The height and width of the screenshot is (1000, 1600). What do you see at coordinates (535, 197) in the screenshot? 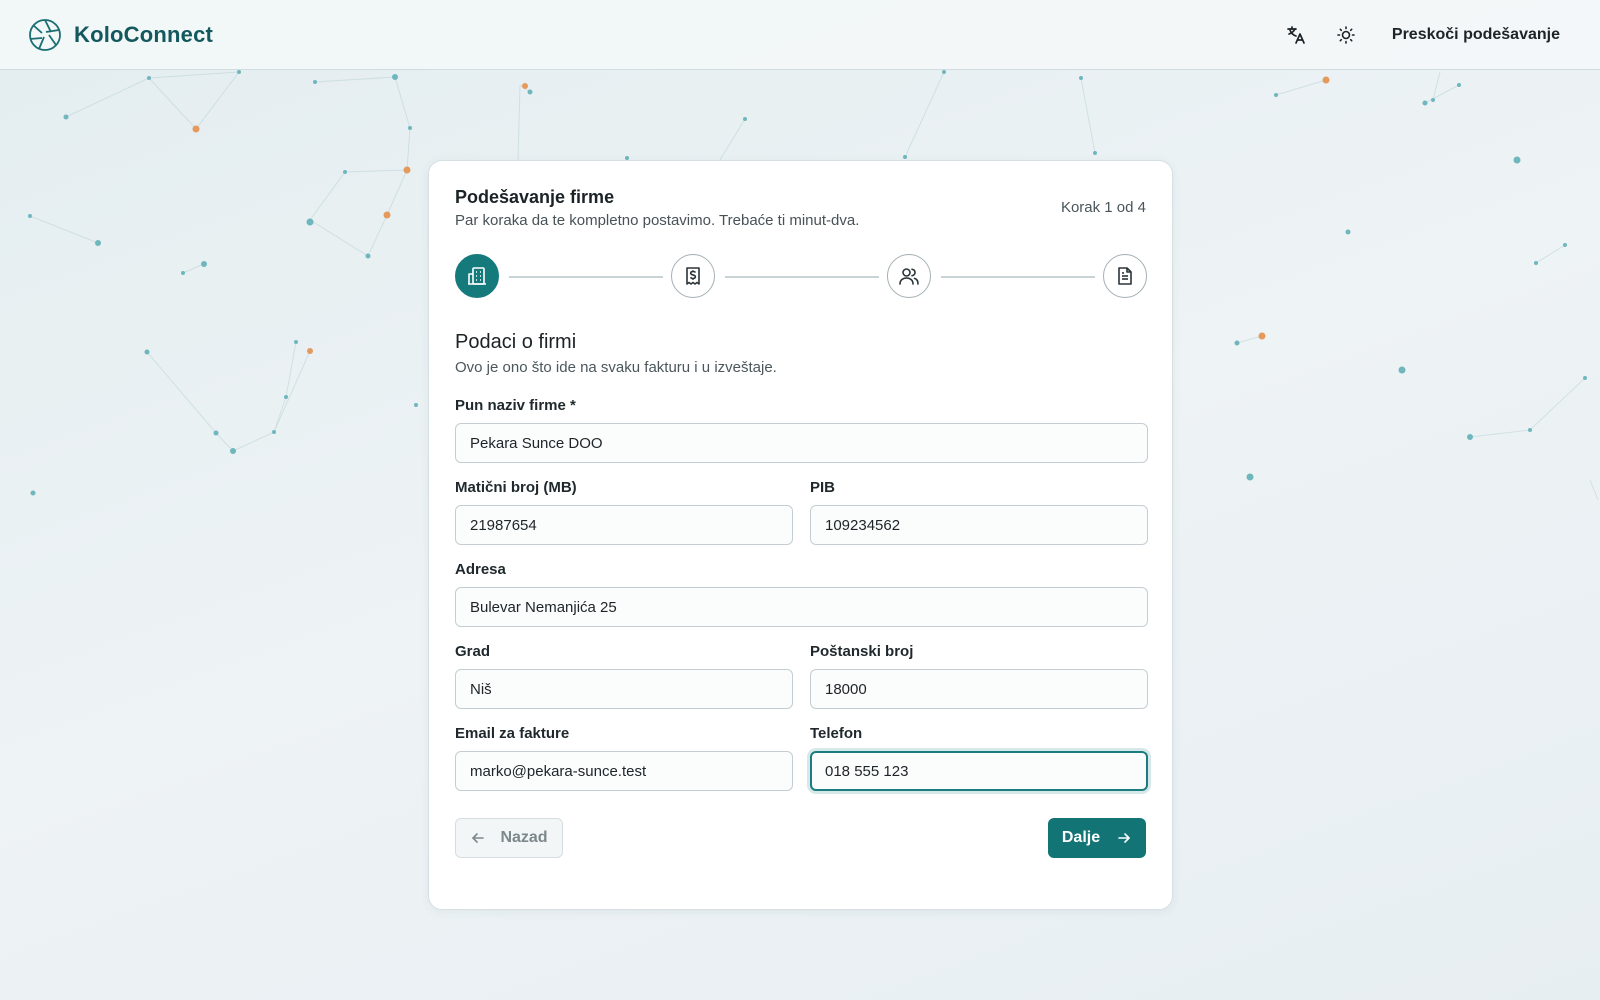
I see `wizard-title: Podešavanje firme` at bounding box center [535, 197].